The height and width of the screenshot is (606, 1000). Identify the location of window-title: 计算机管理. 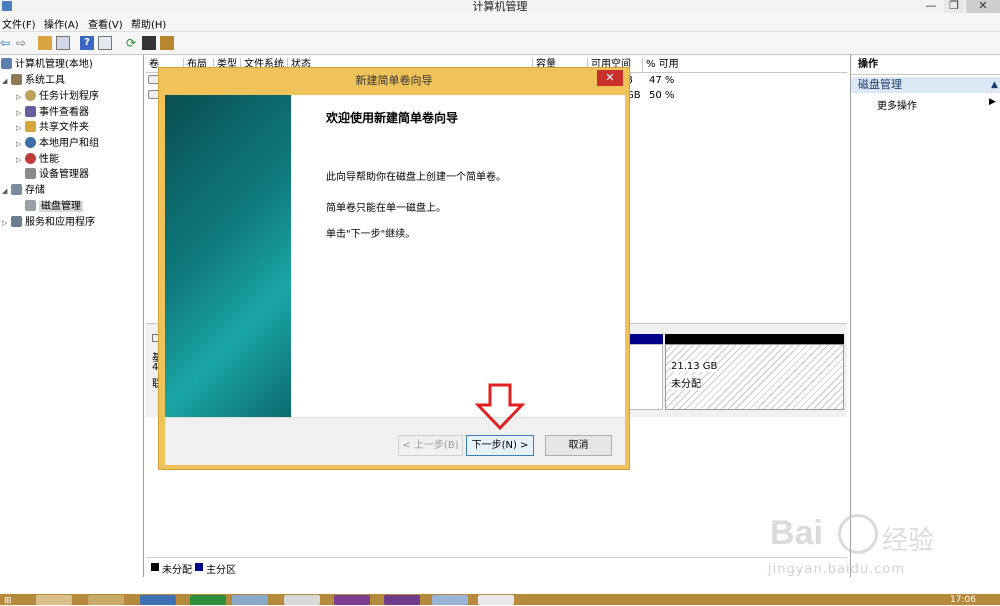
(500, 6).